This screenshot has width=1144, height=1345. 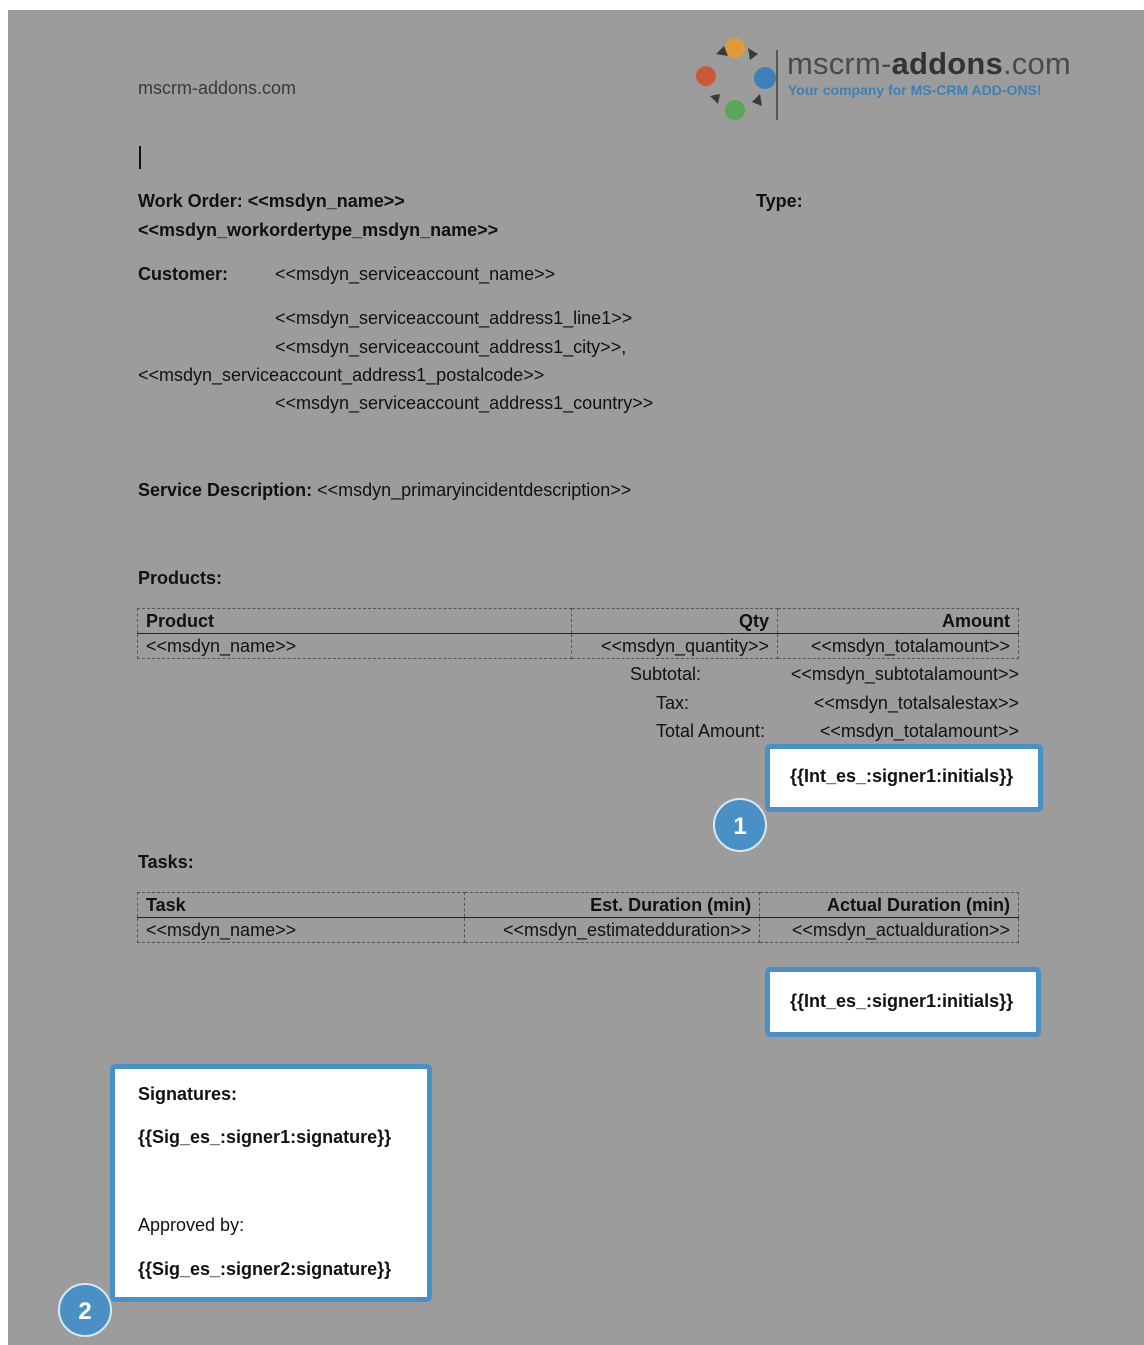 I want to click on subtotal-label: Subtotal:, so click(x=666, y=674).